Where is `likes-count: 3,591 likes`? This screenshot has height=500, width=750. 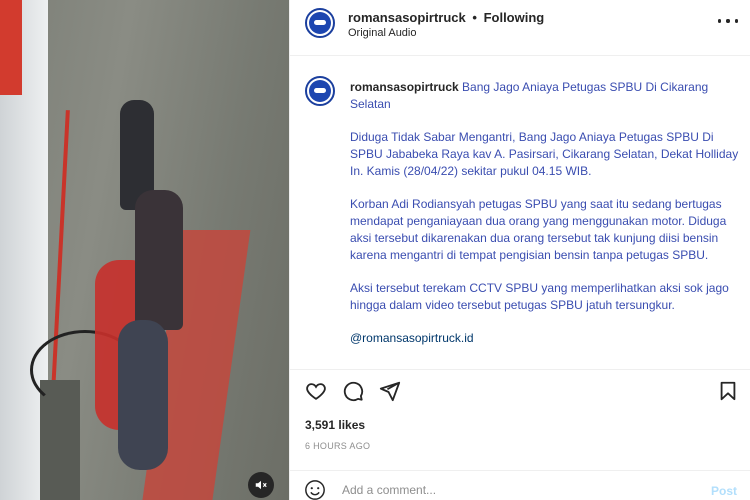 likes-count: 3,591 likes is located at coordinates (335, 425).